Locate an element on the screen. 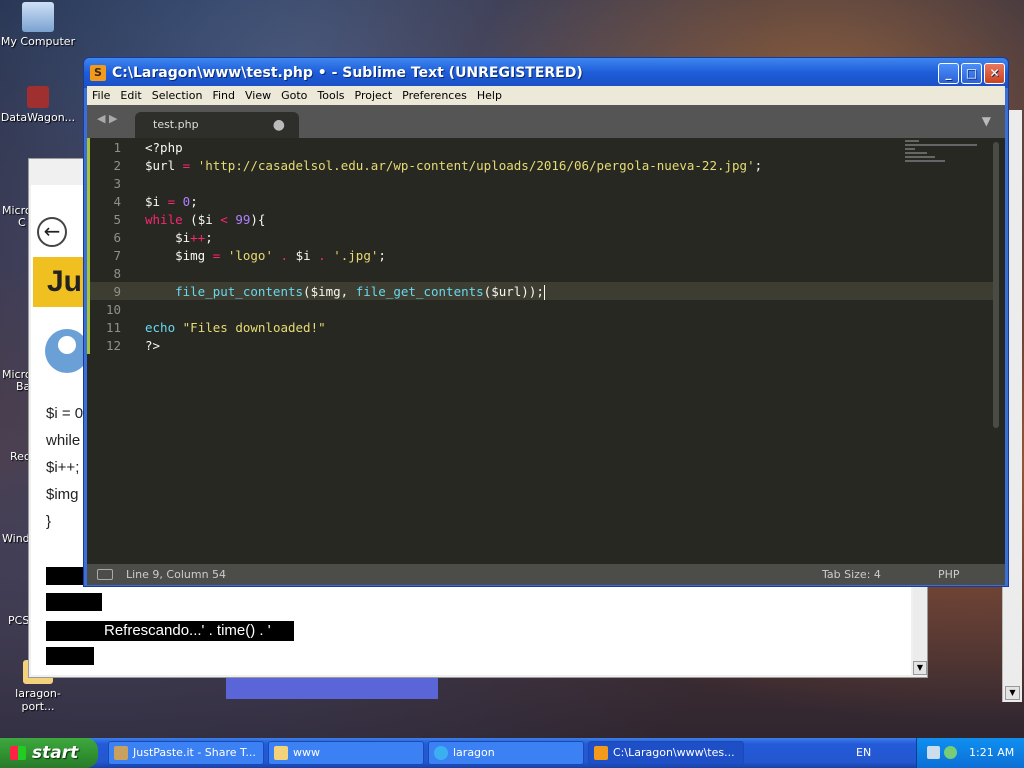 The width and height of the screenshot is (1024, 768). back-arrow-icon: ← is located at coordinates (52, 232).